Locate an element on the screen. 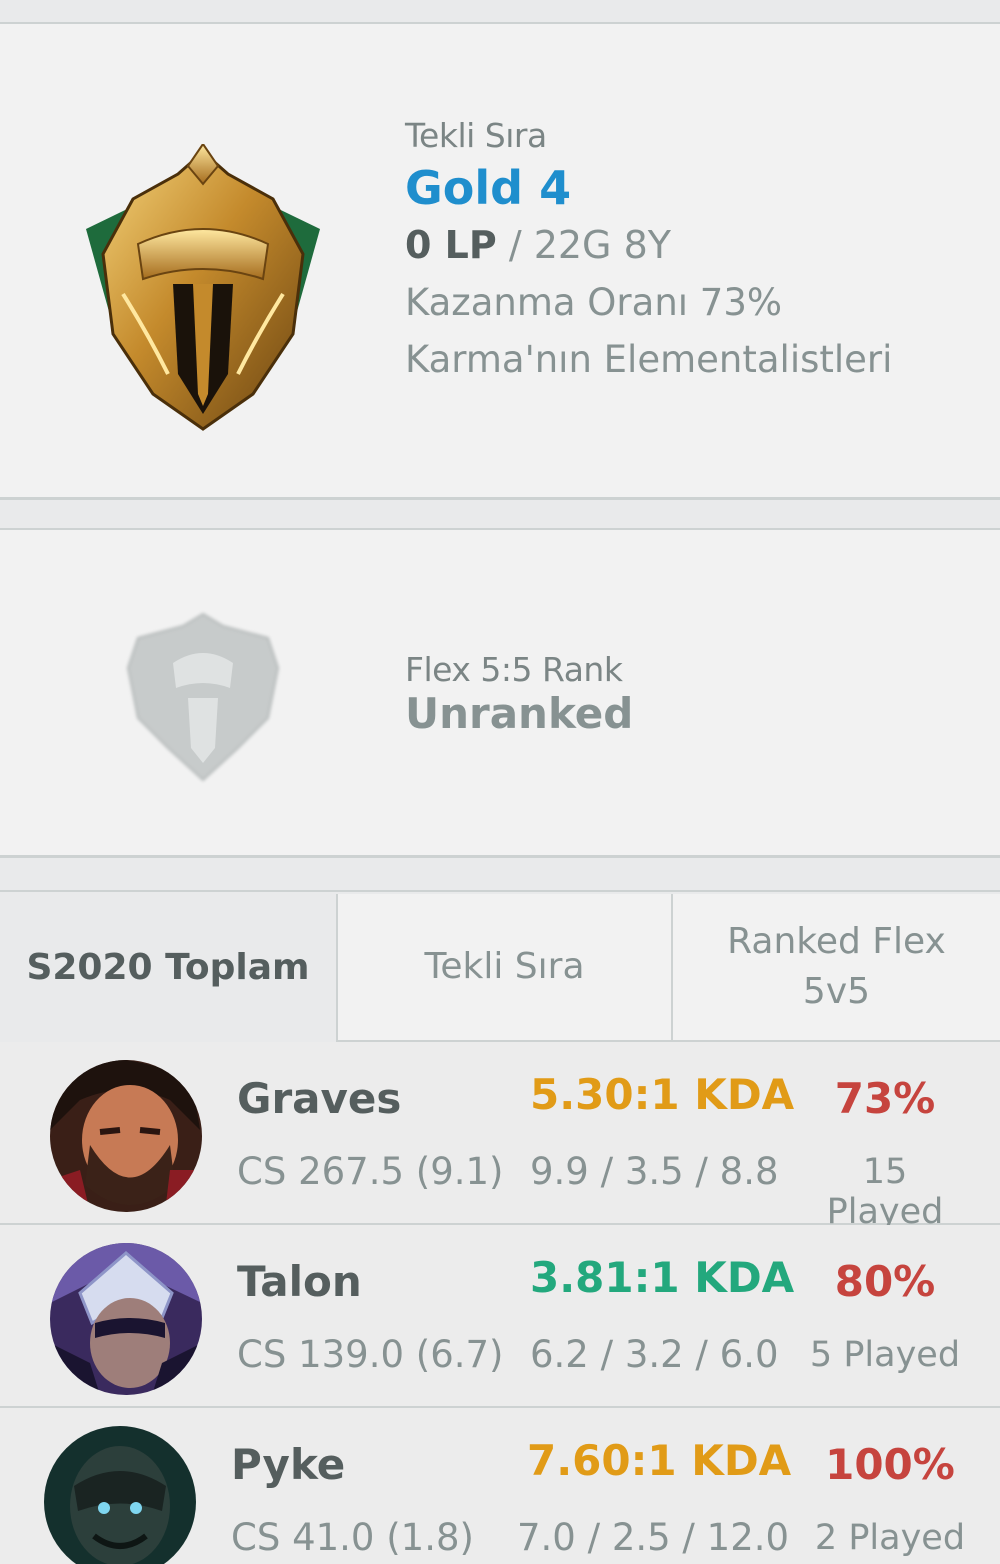 The image size is (1000, 1564). queue-label: Tekli Sıra is located at coordinates (476, 135).